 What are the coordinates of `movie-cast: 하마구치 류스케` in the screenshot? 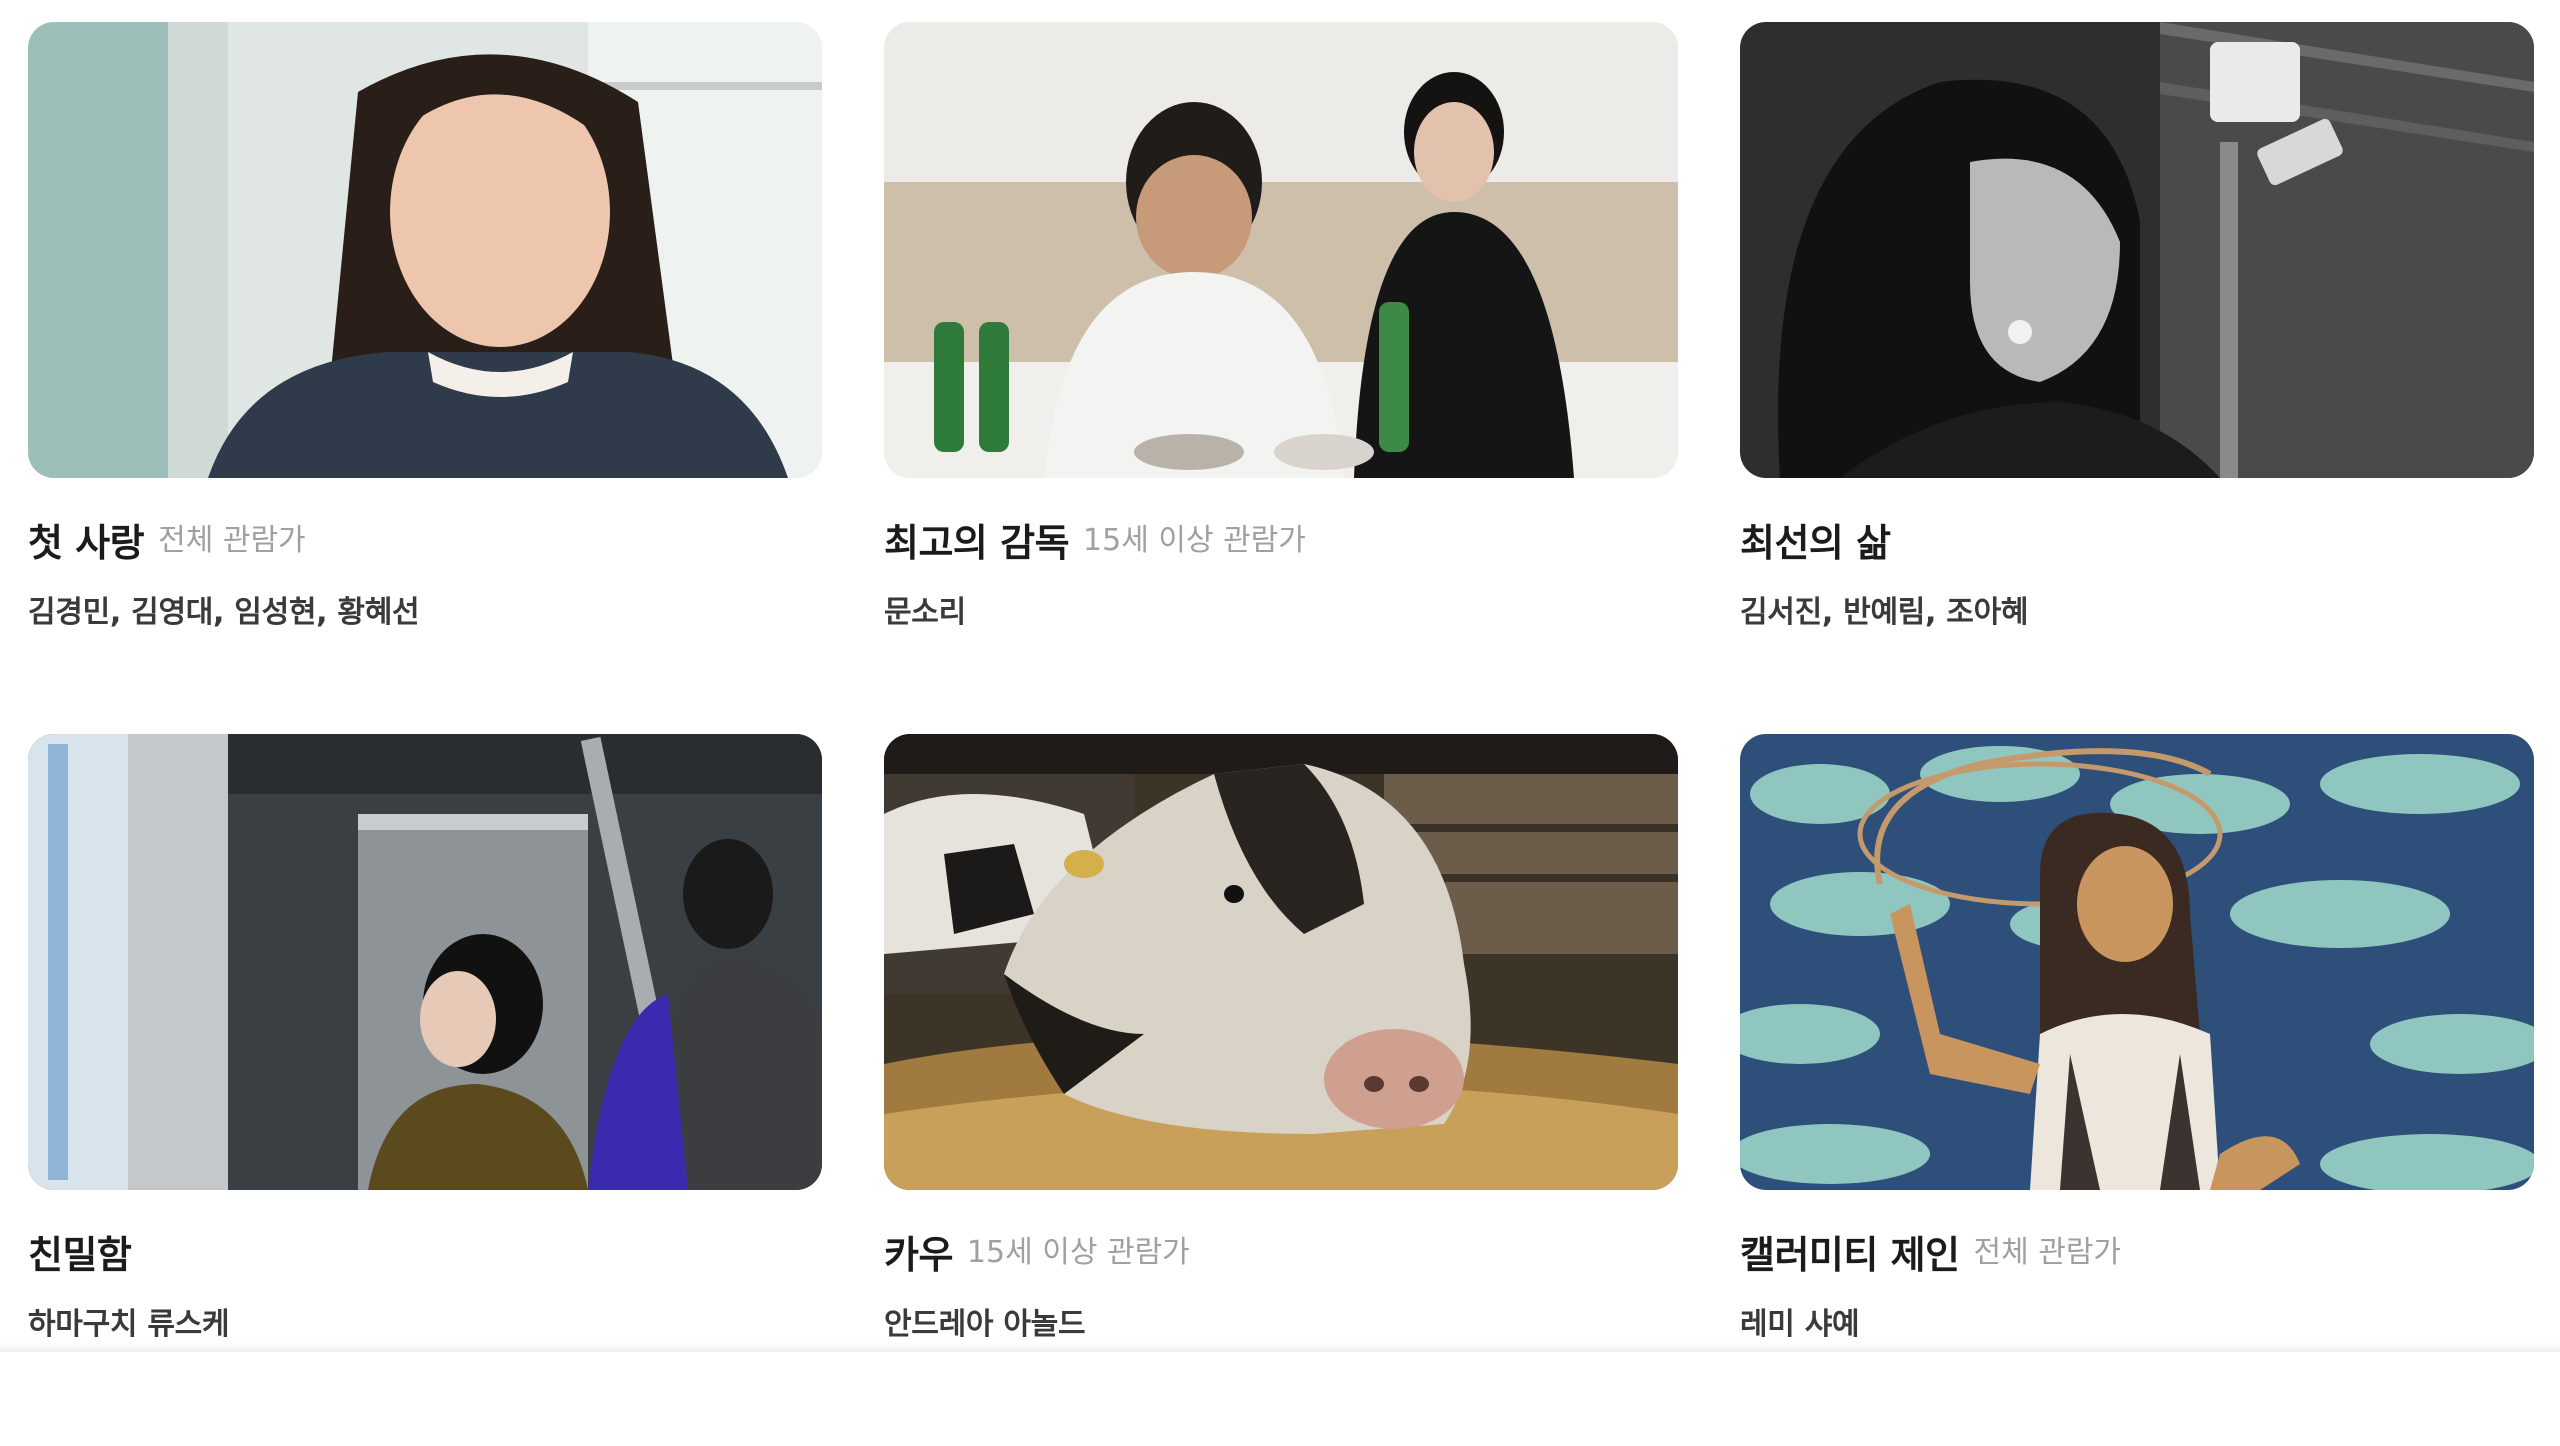 It's located at (425, 1321).